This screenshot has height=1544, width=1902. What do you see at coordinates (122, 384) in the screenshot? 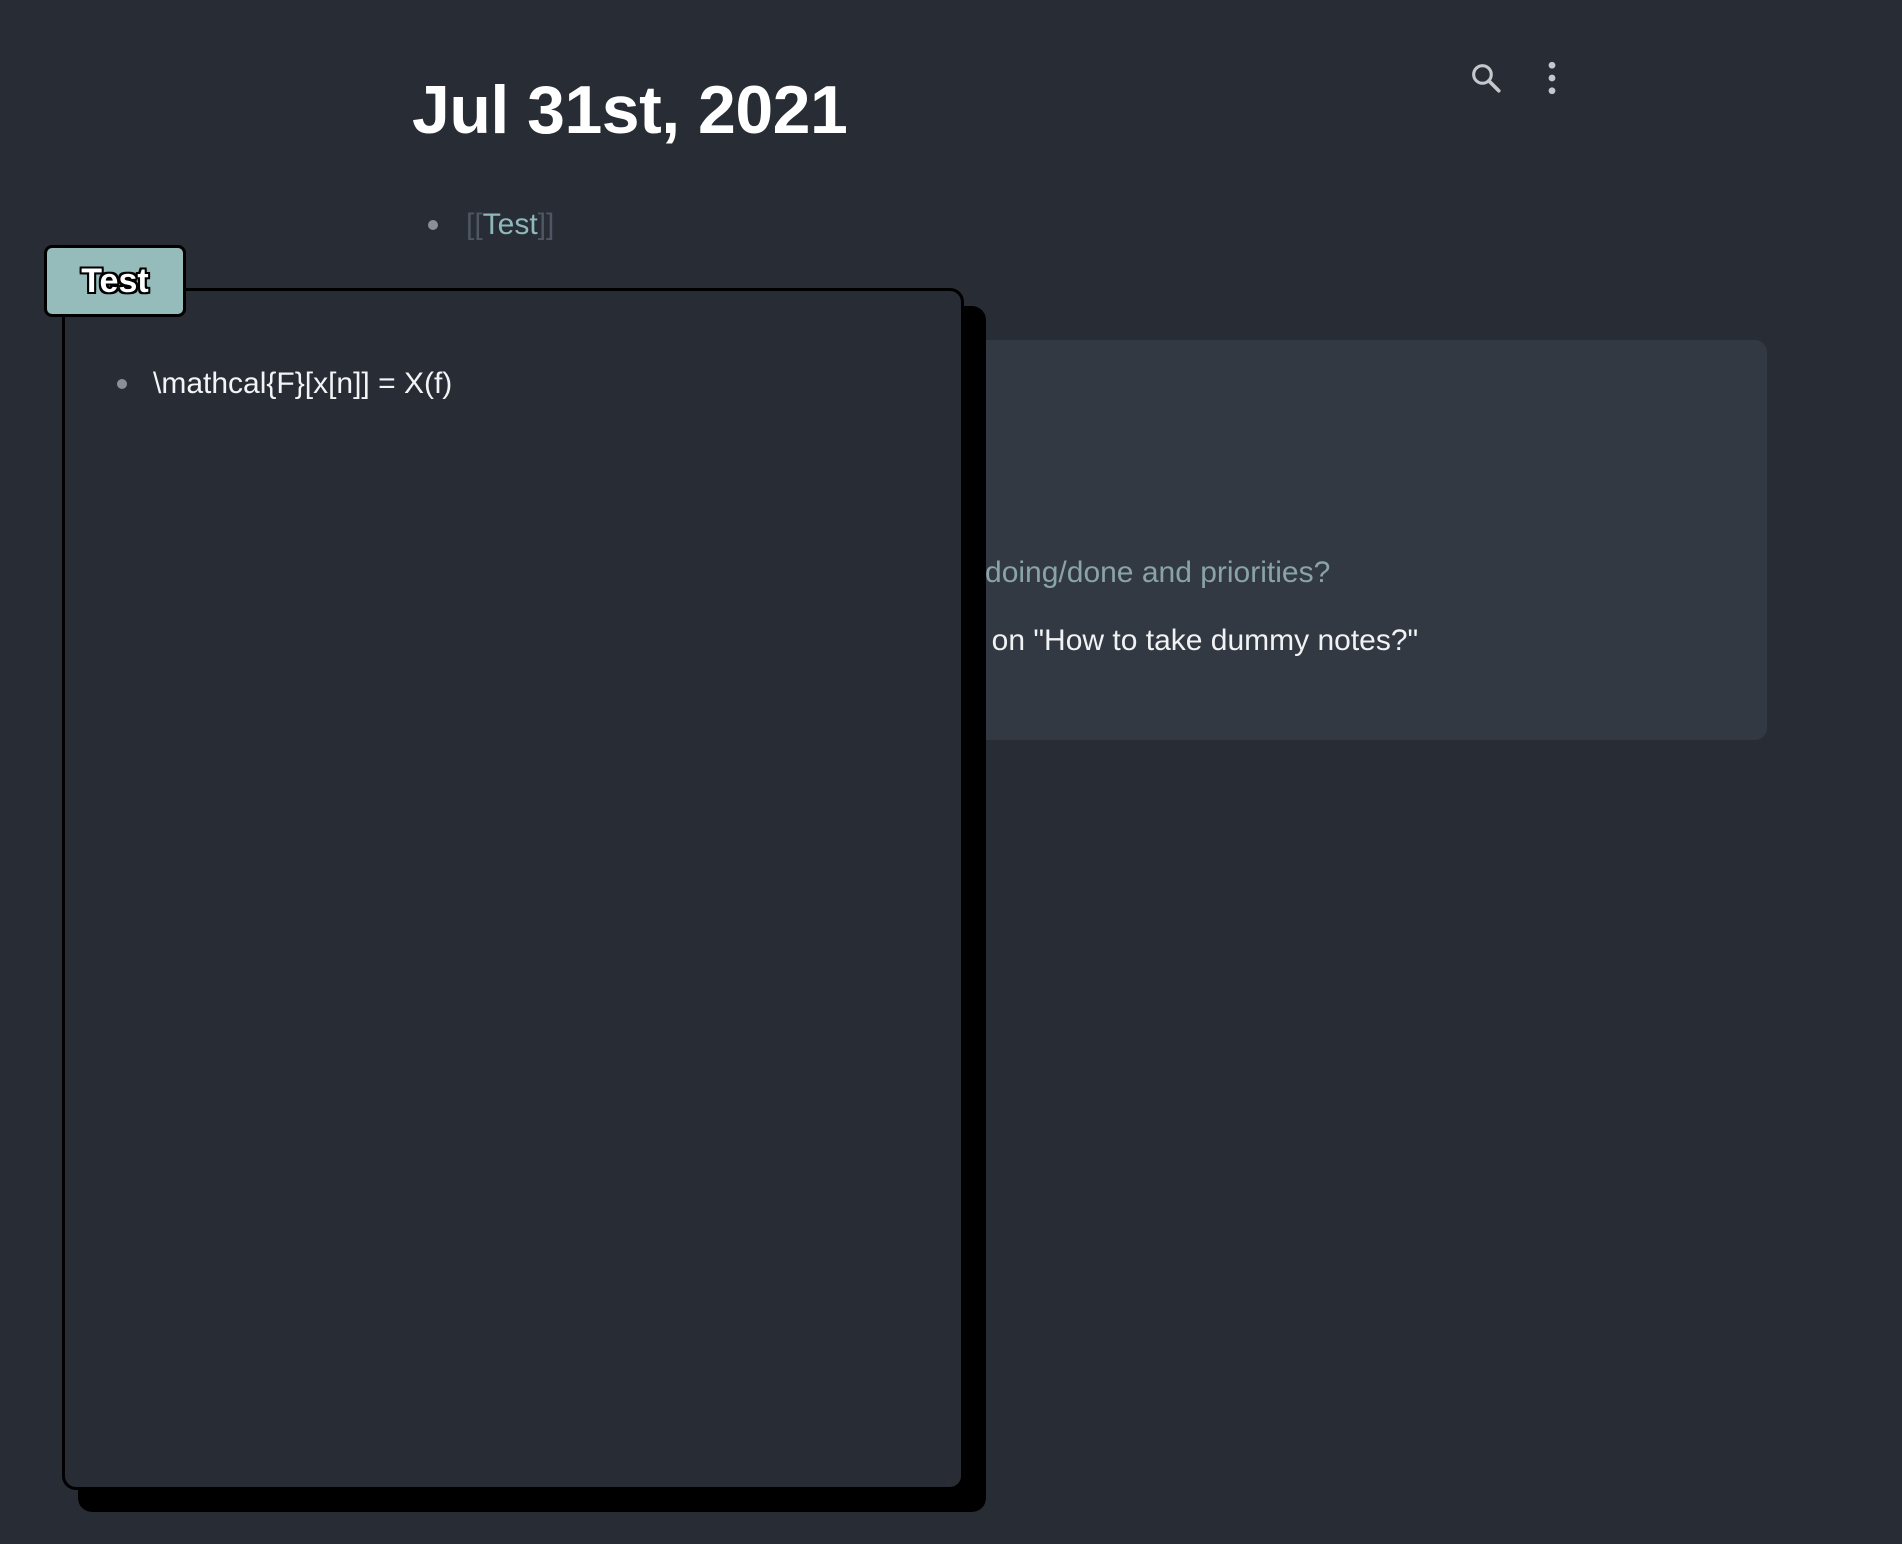
I see `popup-block-bullet` at bounding box center [122, 384].